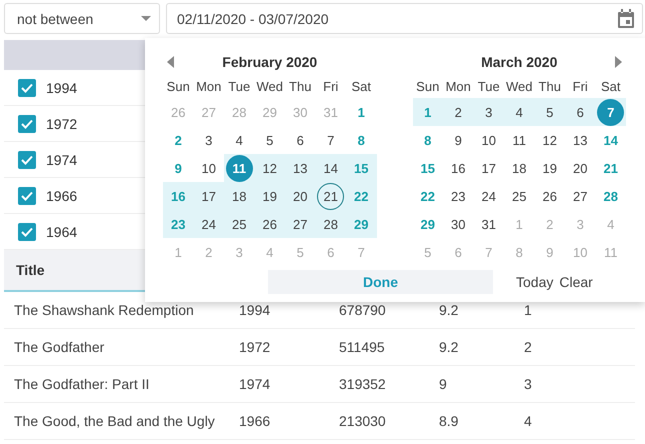 The image size is (645, 444). Describe the element at coordinates (528, 347) in the screenshot. I see `table-cell-text: 2` at that location.